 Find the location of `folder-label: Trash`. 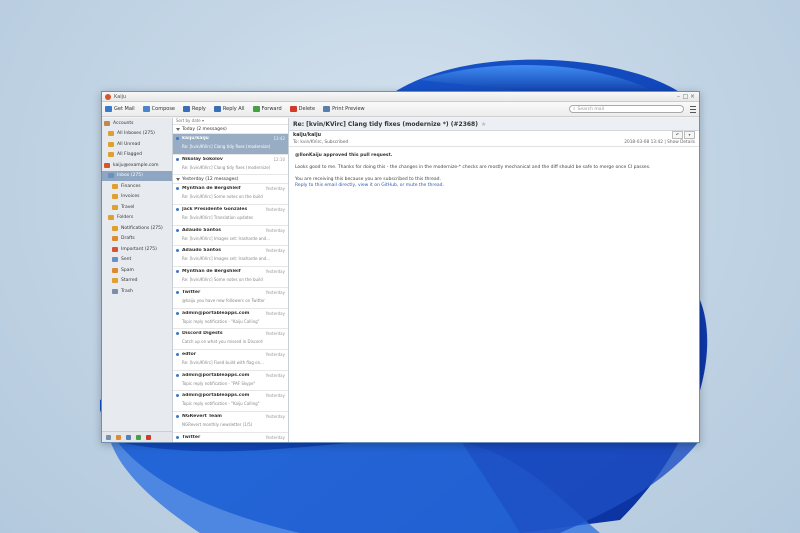

folder-label: Trash is located at coordinates (127, 291).